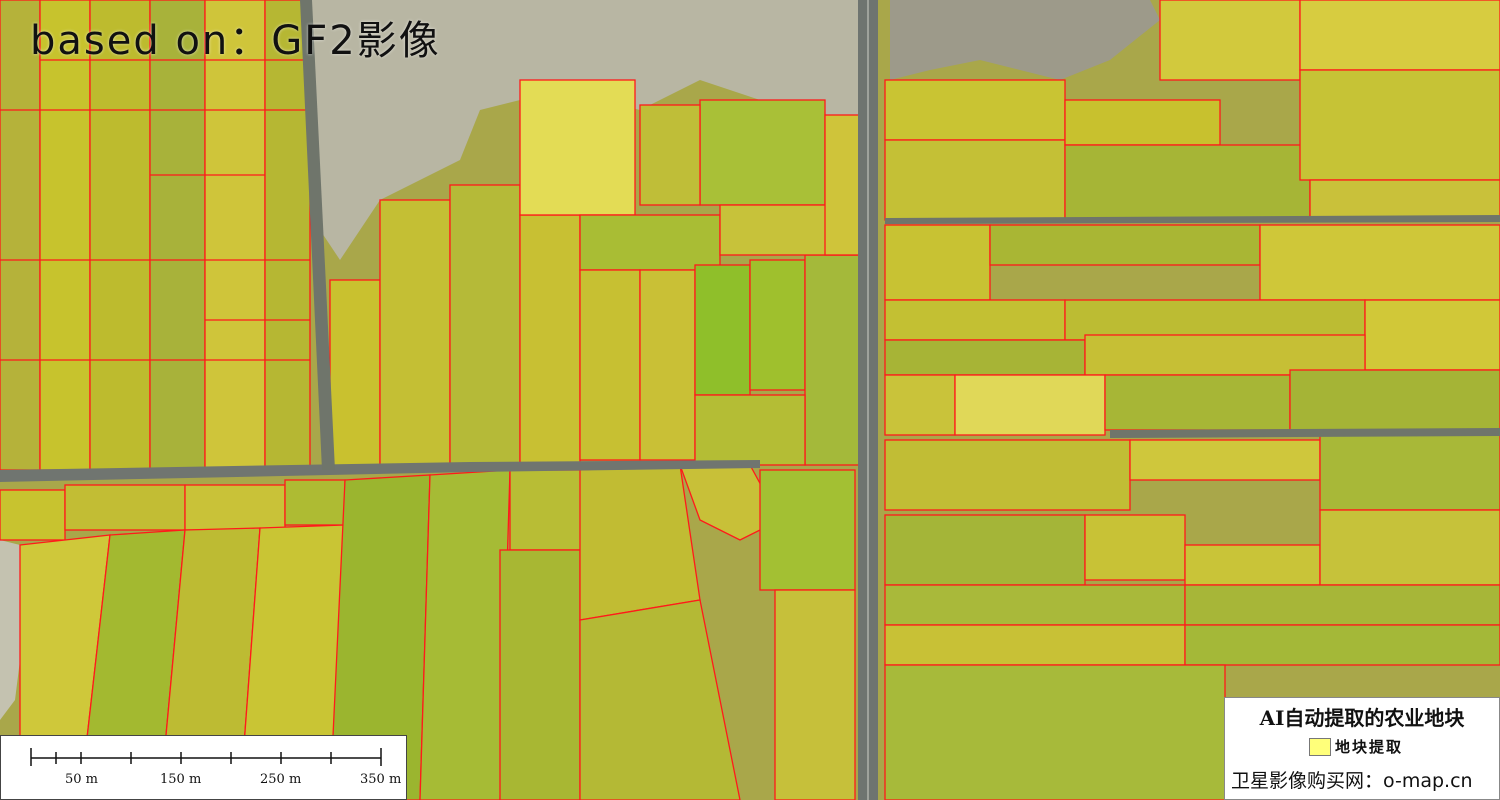  What do you see at coordinates (235, 41) in the screenshot?
I see `map-title: based on：GF2影像` at bounding box center [235, 41].